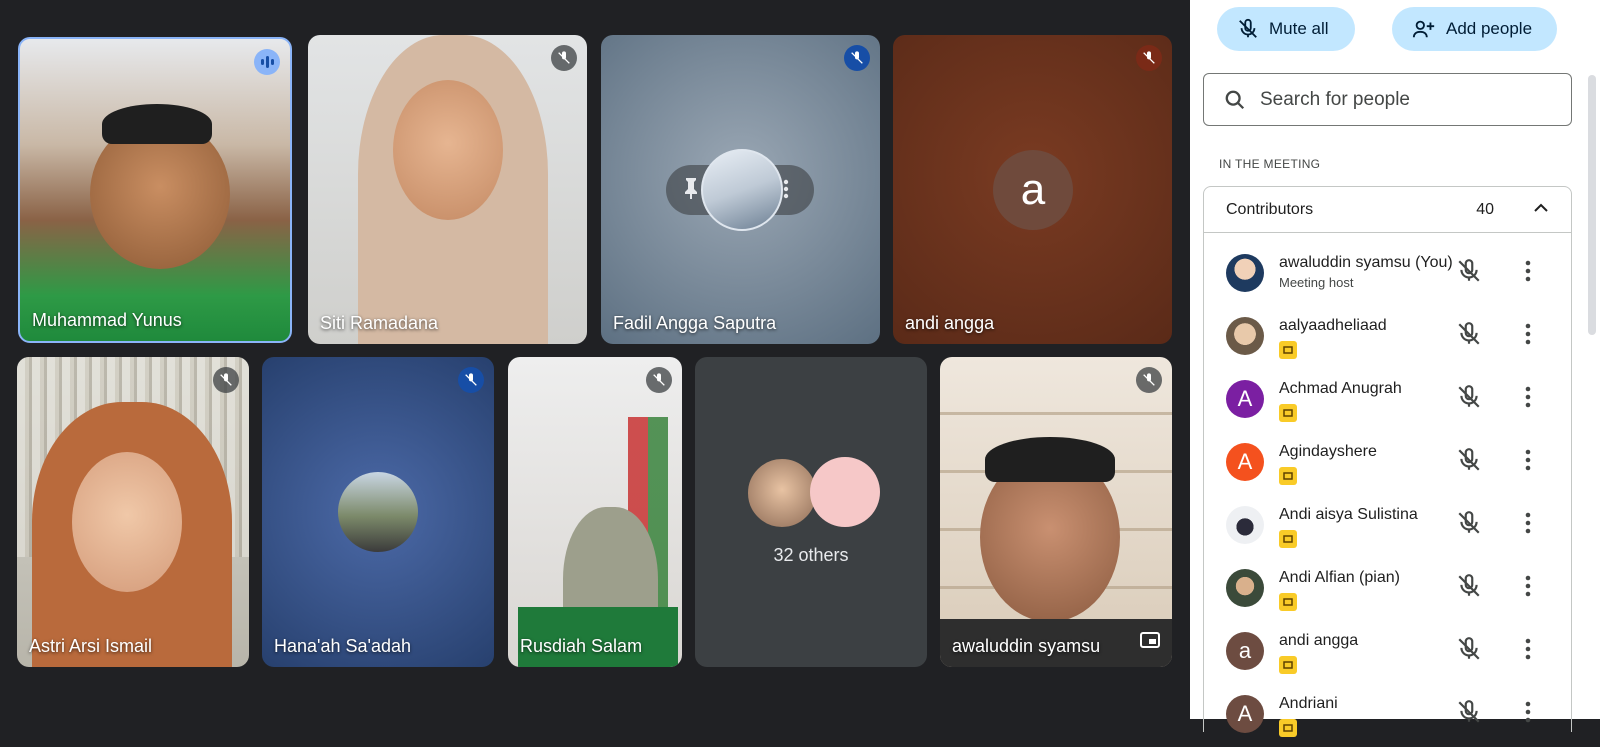  I want to click on participant-row: Andi Alfian (pian), so click(1387, 590).